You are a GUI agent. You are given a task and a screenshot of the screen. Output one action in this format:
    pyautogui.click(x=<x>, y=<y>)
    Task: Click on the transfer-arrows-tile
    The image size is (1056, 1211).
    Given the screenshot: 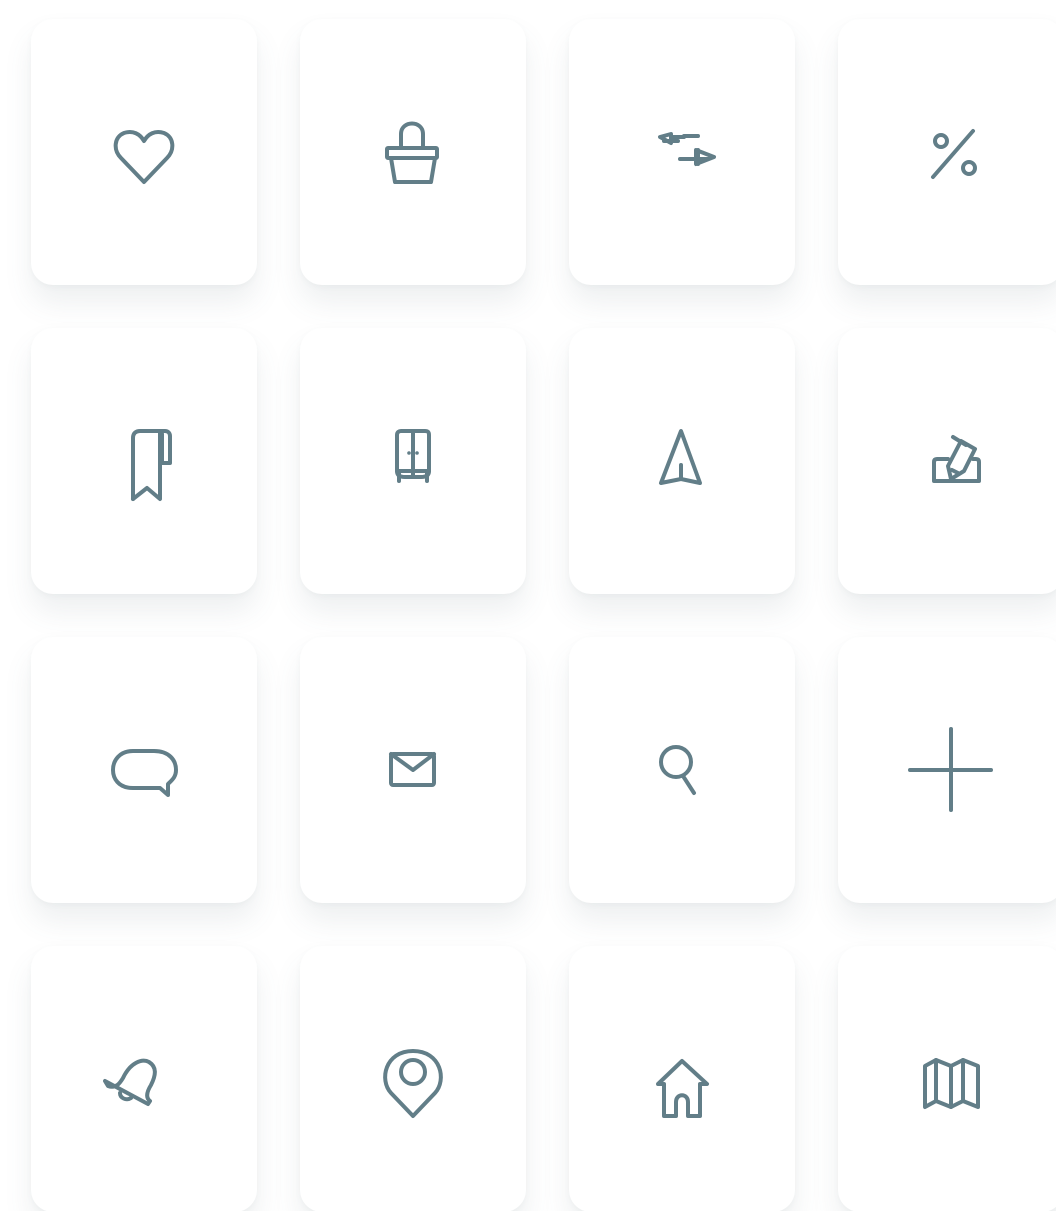 What is the action you would take?
    pyautogui.click(x=682, y=152)
    